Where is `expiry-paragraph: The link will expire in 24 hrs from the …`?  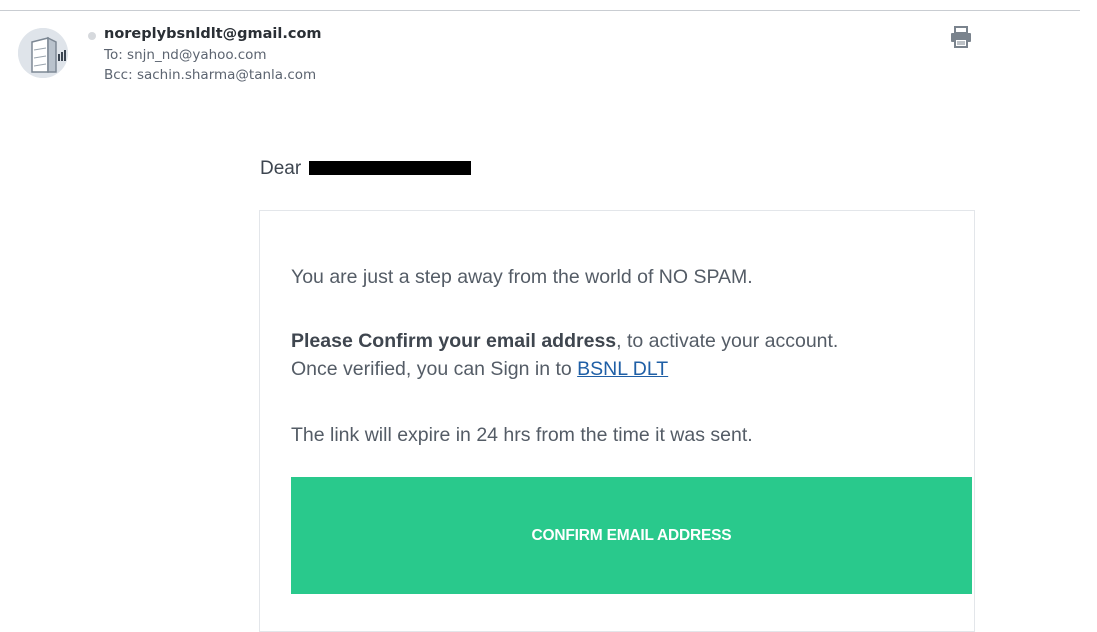 expiry-paragraph: The link will expire in 24 hrs from the … is located at coordinates (522, 435).